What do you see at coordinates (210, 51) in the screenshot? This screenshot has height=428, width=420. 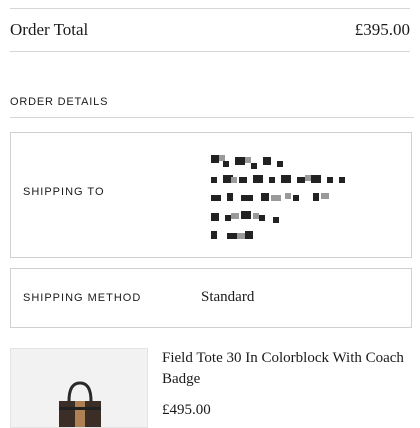 I see `total-divider` at bounding box center [210, 51].